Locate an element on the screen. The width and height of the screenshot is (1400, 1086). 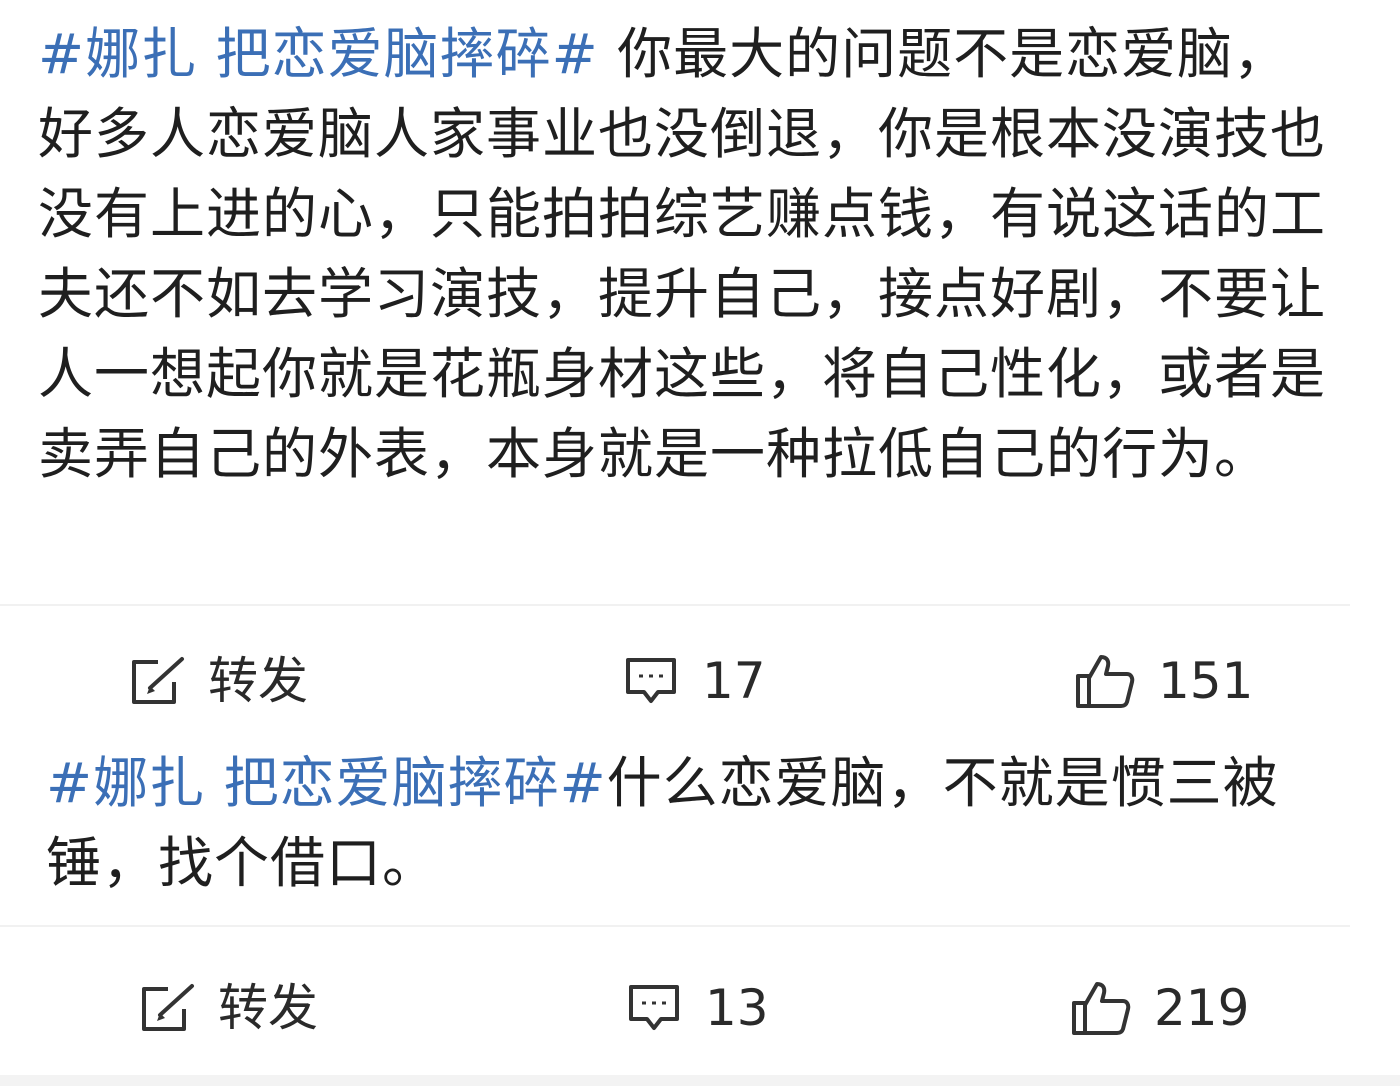
like-count: 219 is located at coordinates (1202, 1008).